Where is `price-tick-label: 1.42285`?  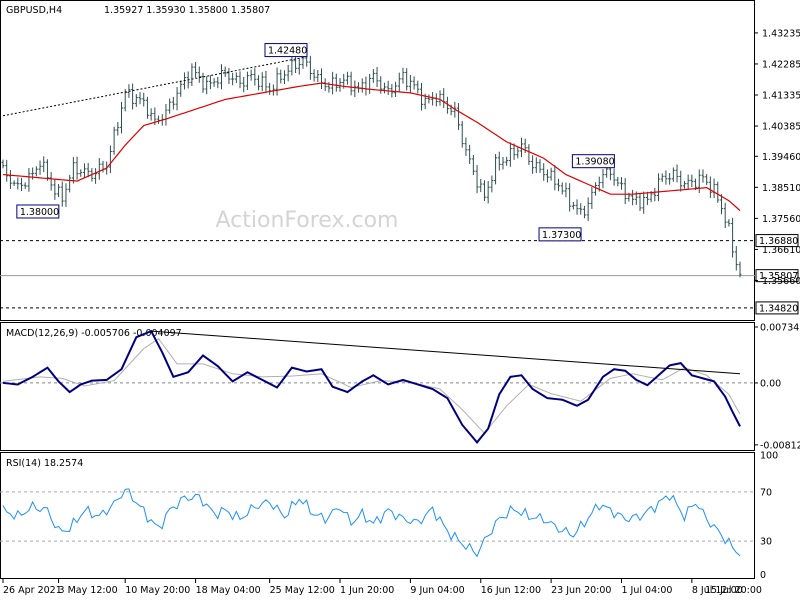
price-tick-label: 1.42285 is located at coordinates (781, 64).